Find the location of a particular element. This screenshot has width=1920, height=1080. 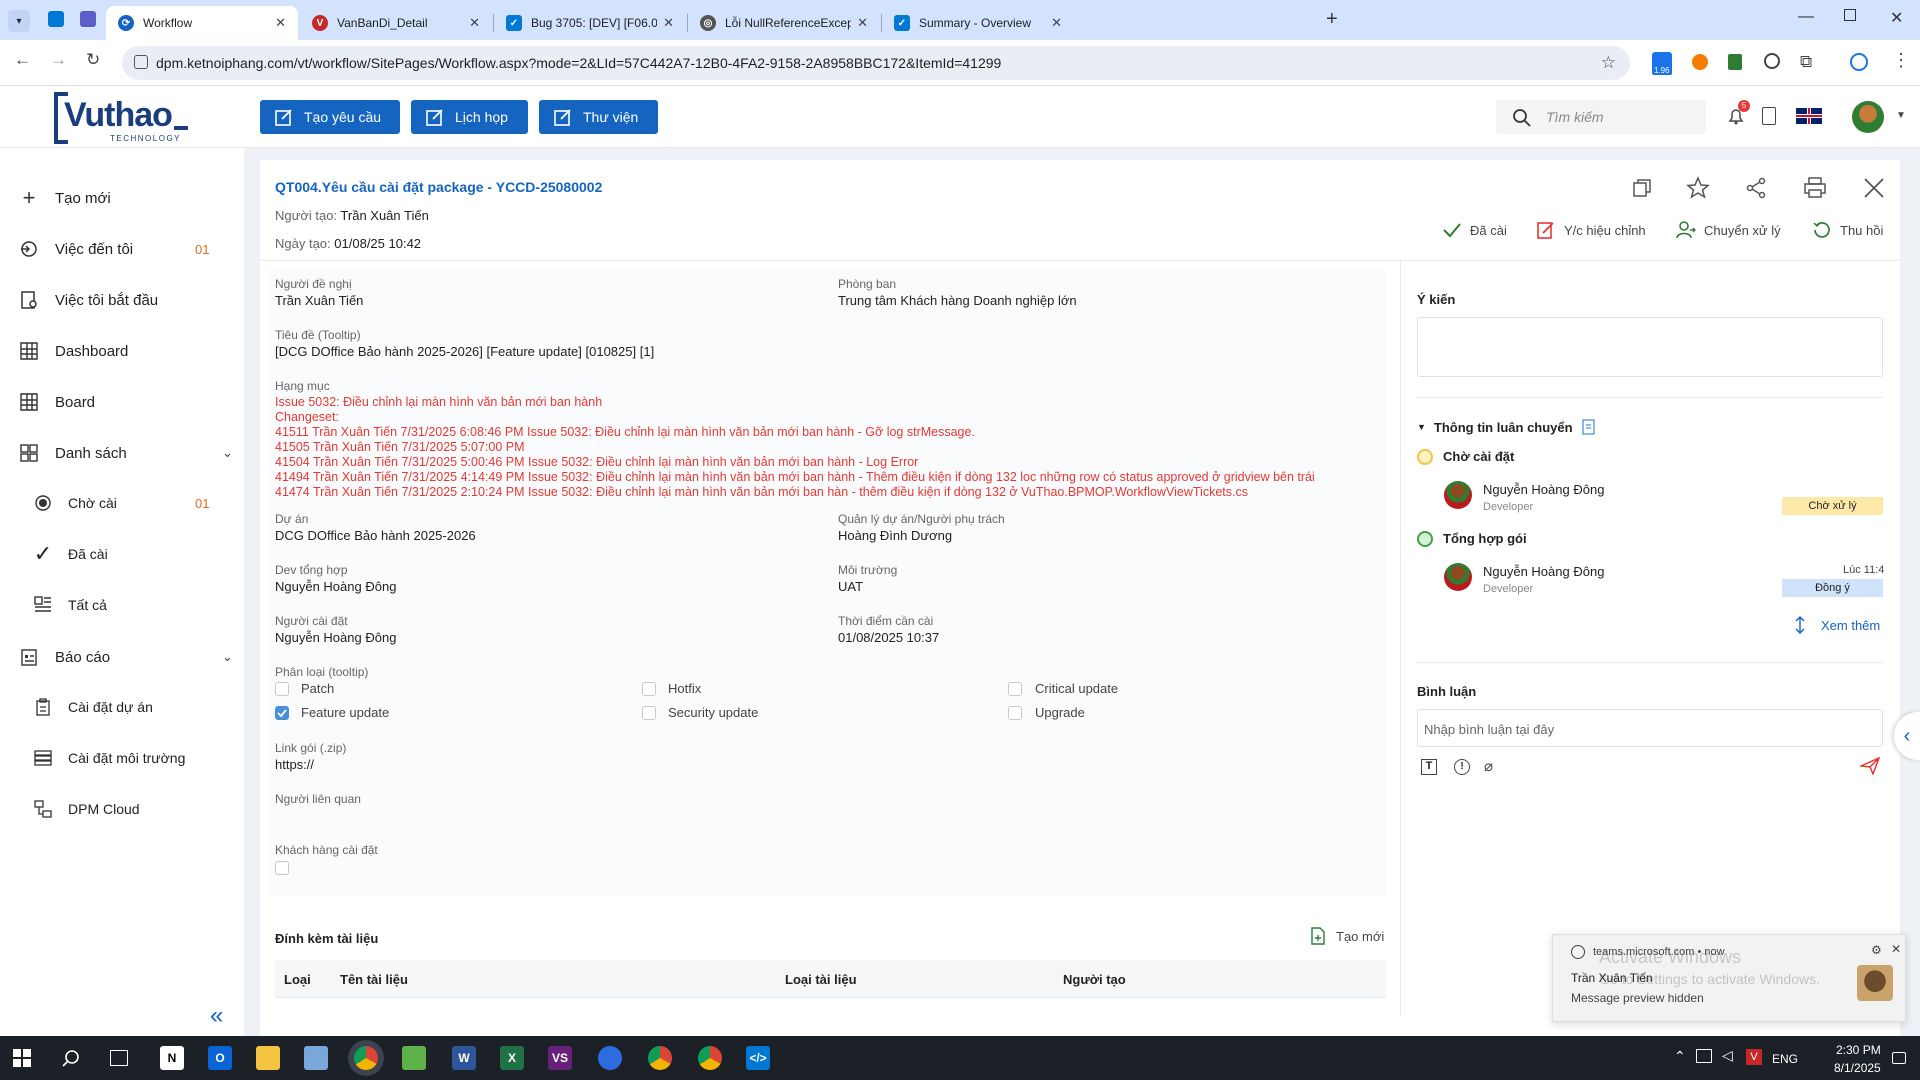

forward-icon: → is located at coordinates (58, 60).